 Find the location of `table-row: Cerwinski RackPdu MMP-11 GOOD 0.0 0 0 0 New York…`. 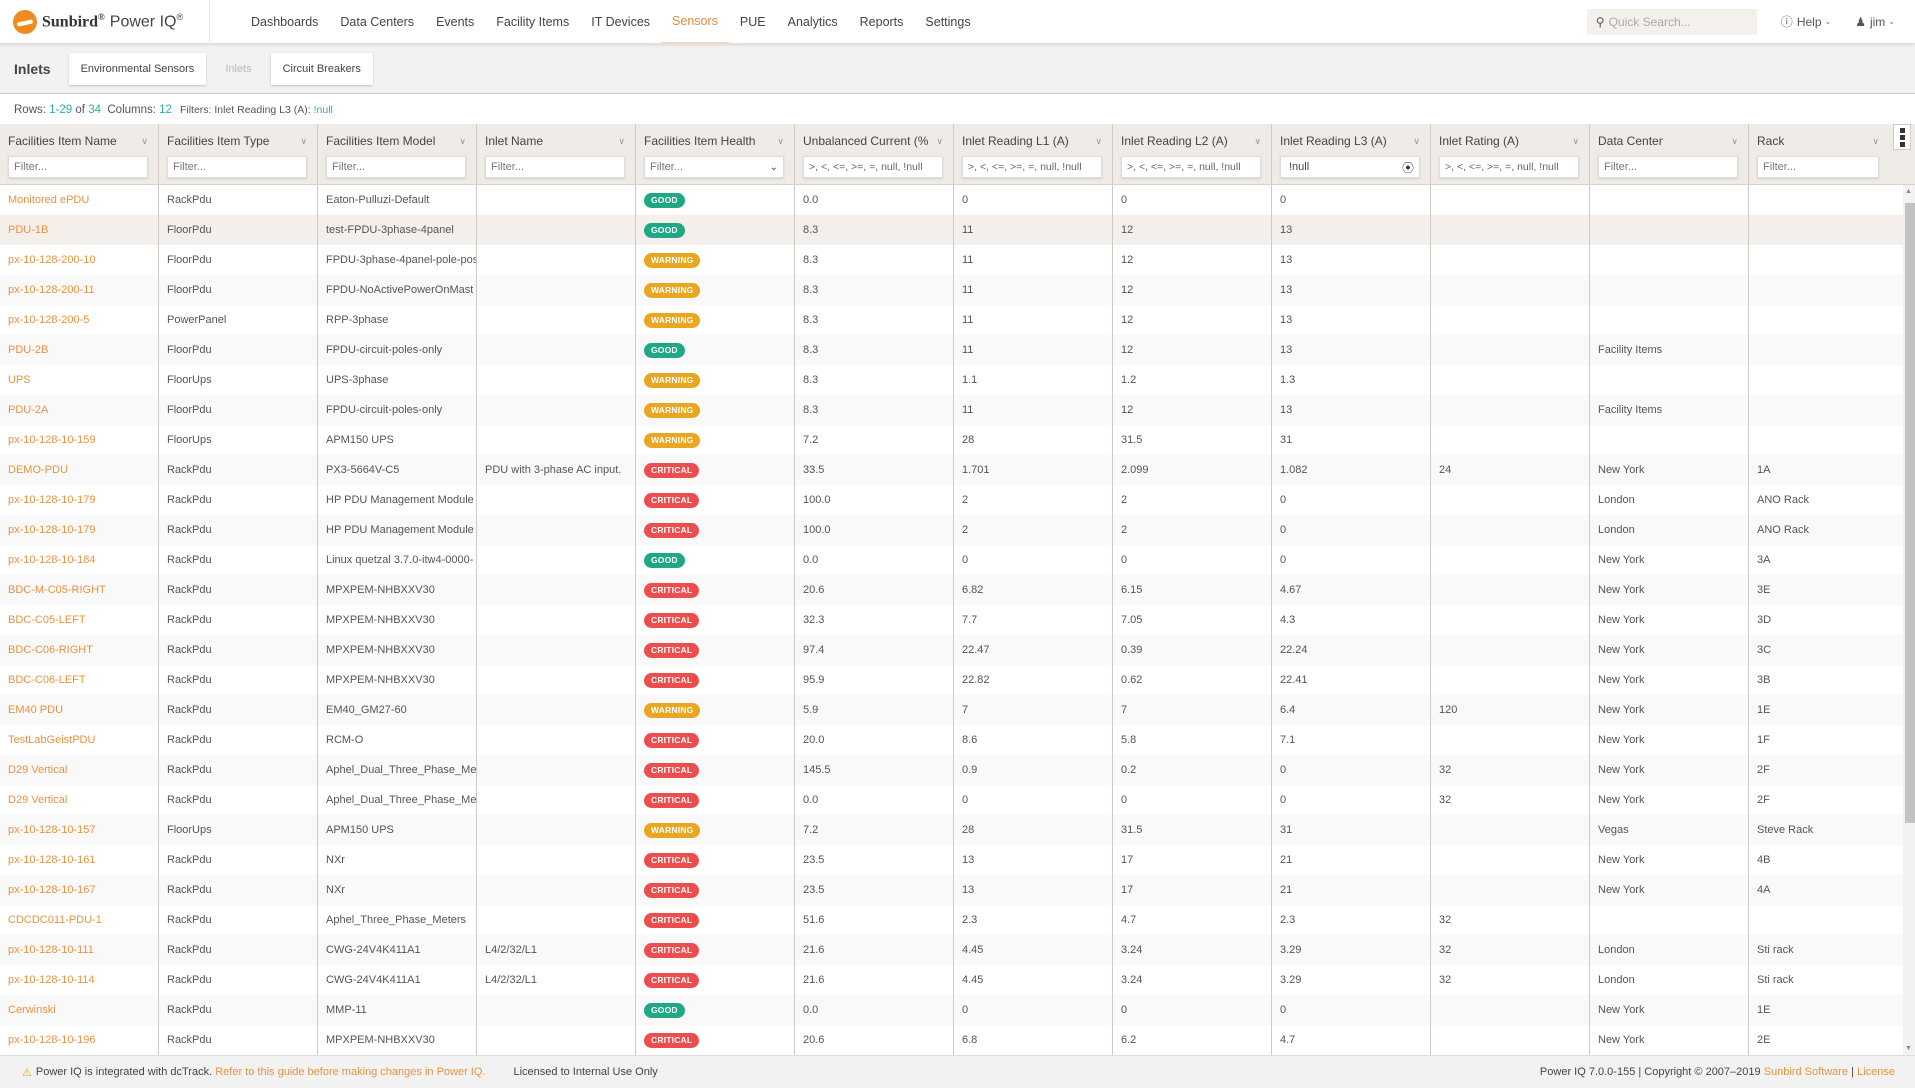

table-row: Cerwinski RackPdu MMP-11 GOOD 0.0 0 0 0 New York… is located at coordinates (957, 1010).